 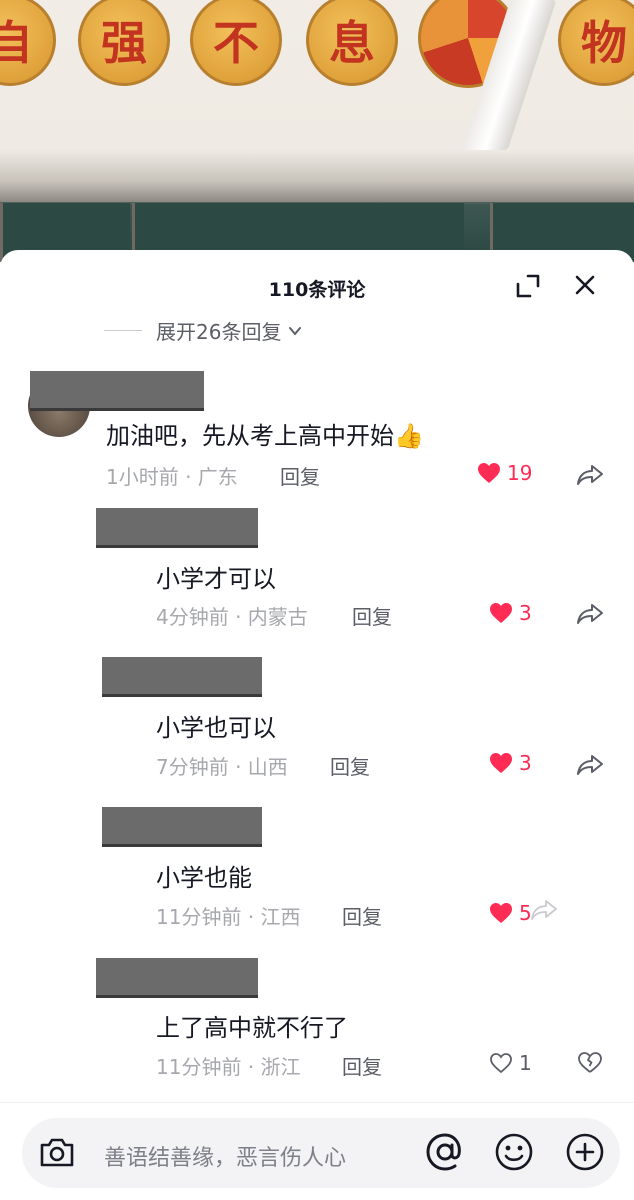 I want to click on wall-plate: 自, so click(x=28, y=43).